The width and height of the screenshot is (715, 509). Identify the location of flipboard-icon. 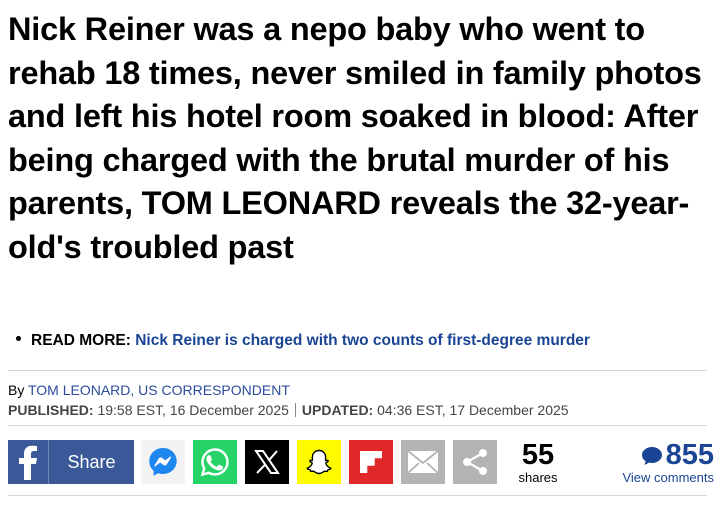
(371, 462).